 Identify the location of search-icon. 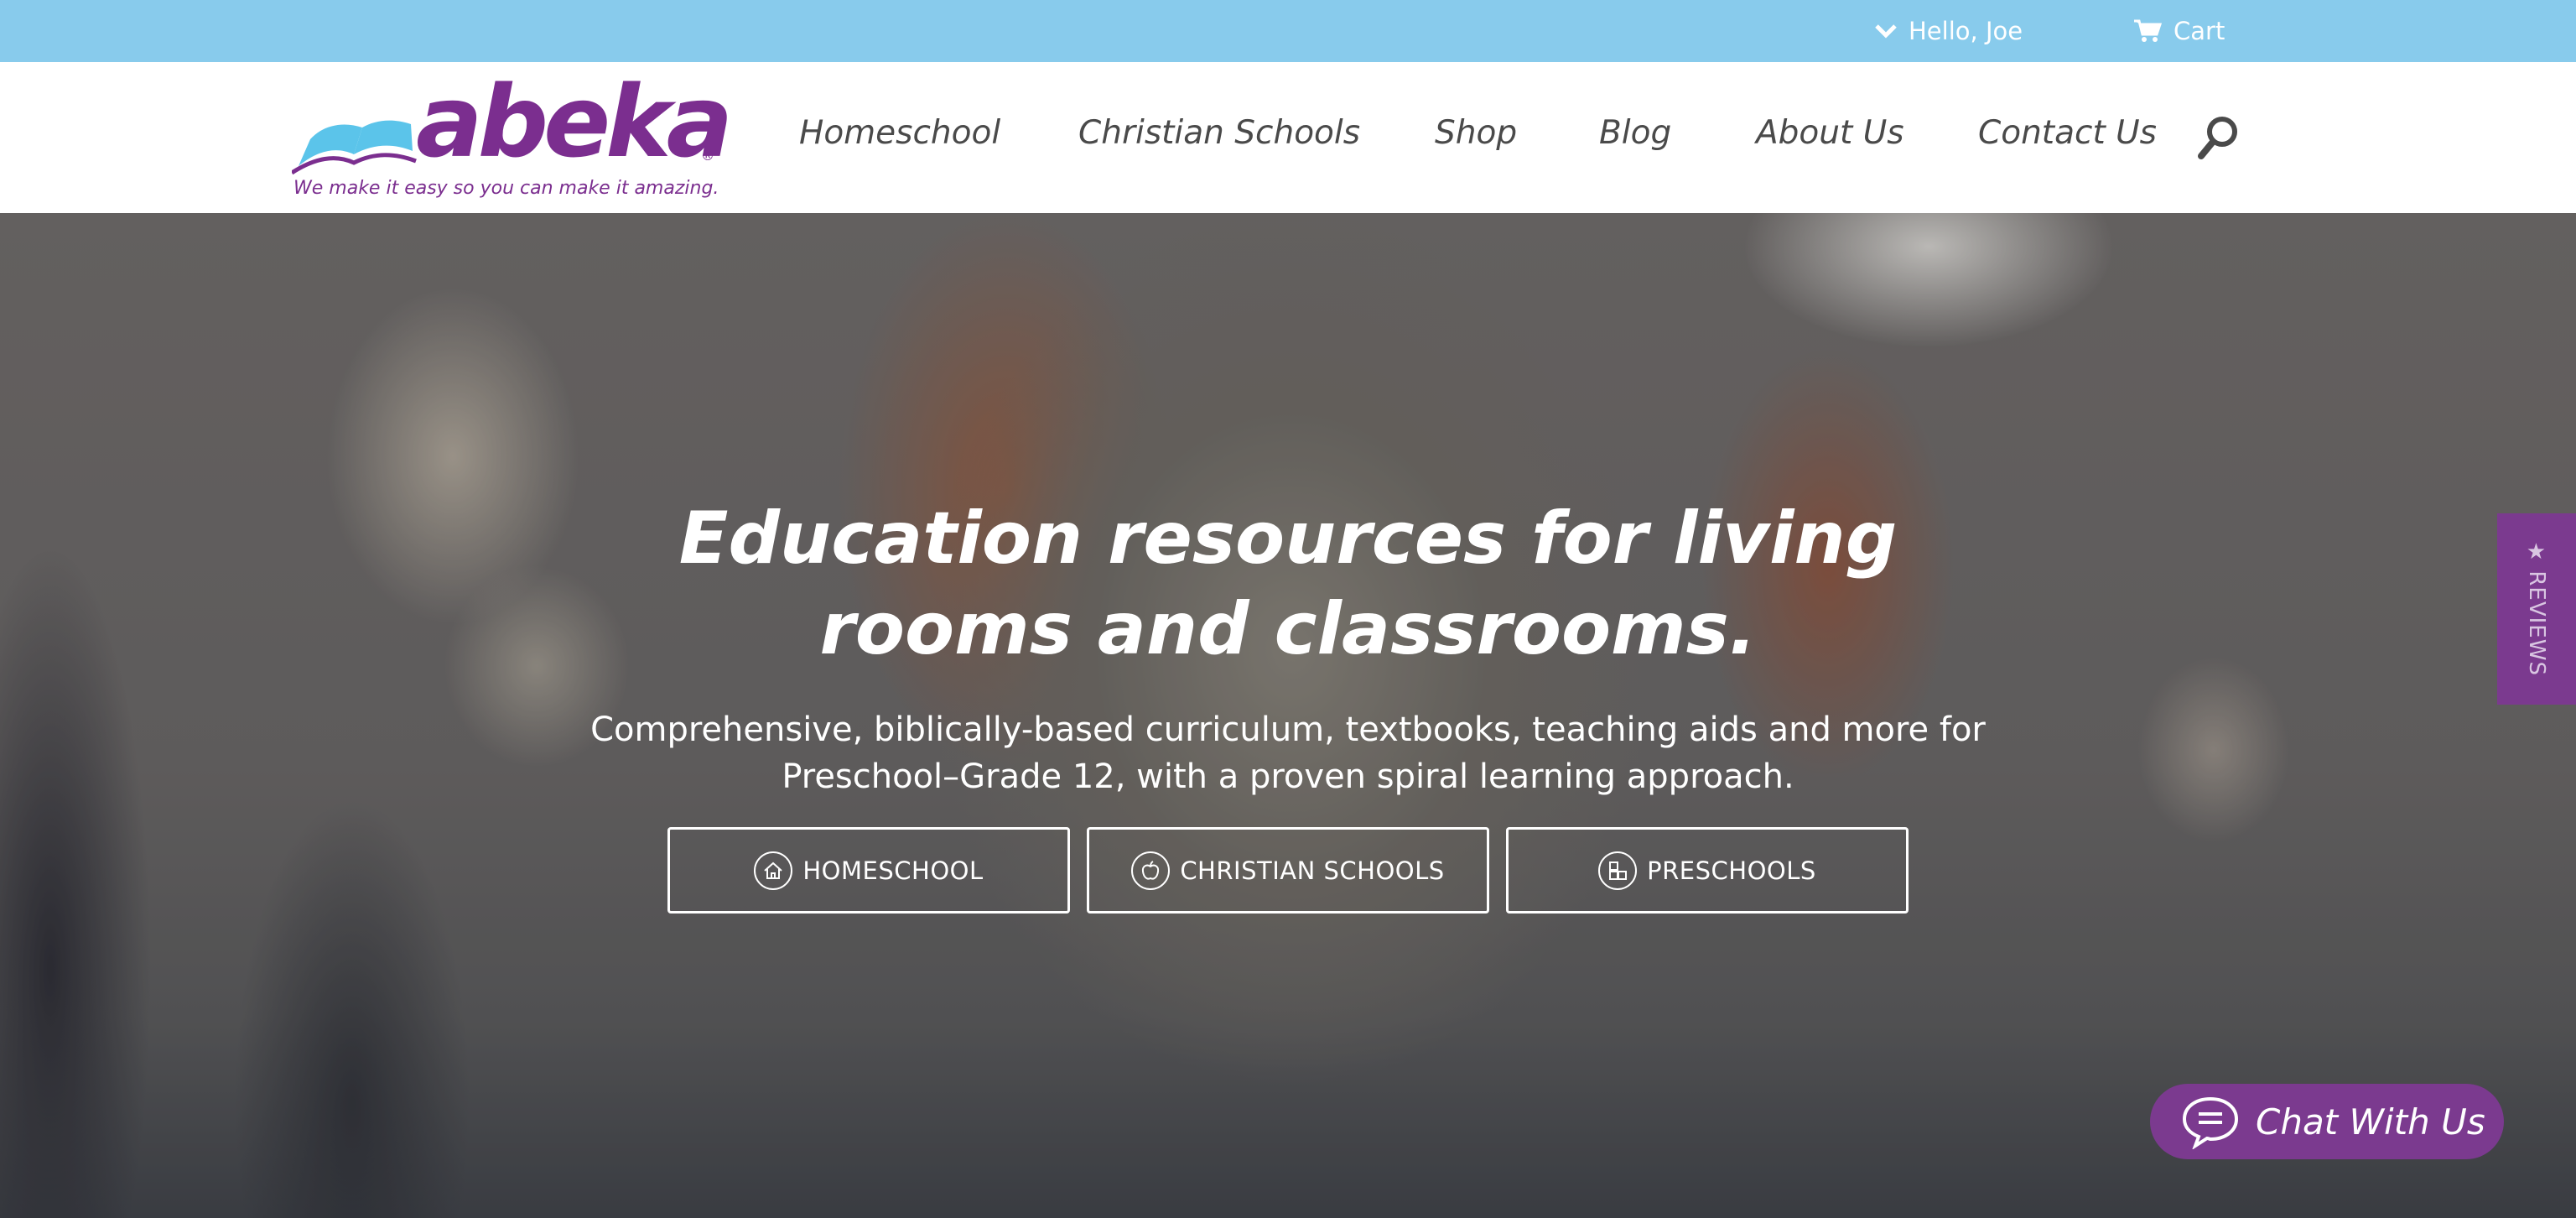
(2217, 138).